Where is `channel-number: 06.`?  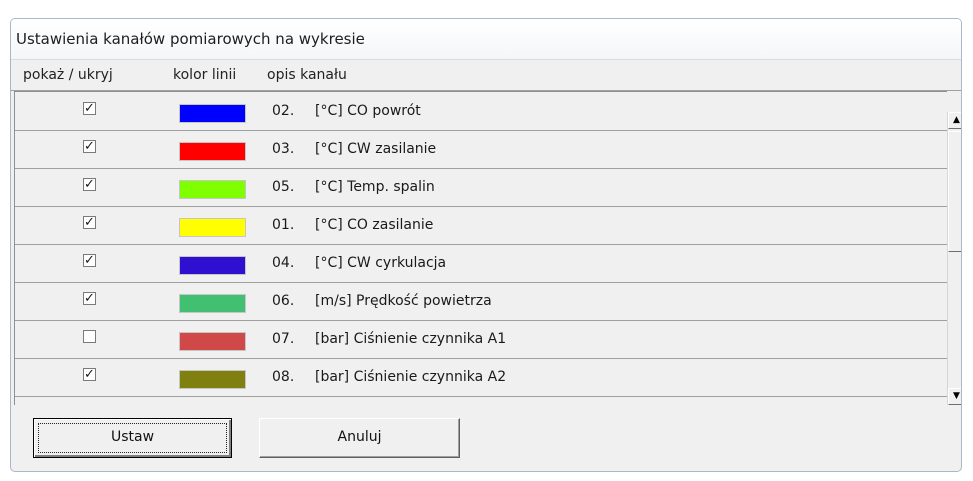
channel-number: 06. is located at coordinates (283, 301).